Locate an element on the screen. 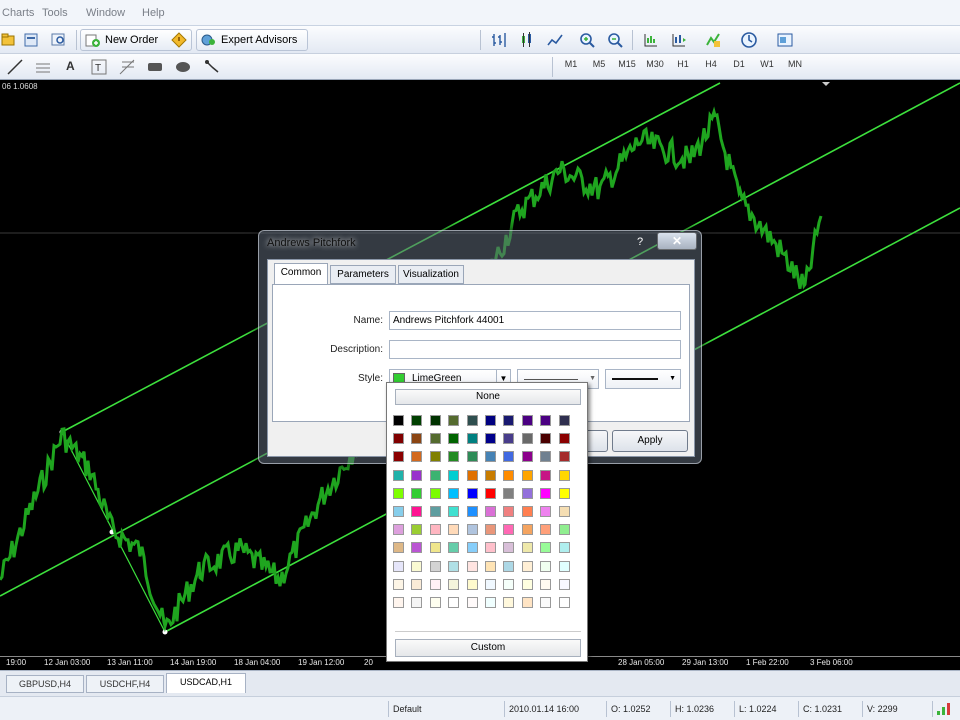  indicators-icon is located at coordinates (713, 40).